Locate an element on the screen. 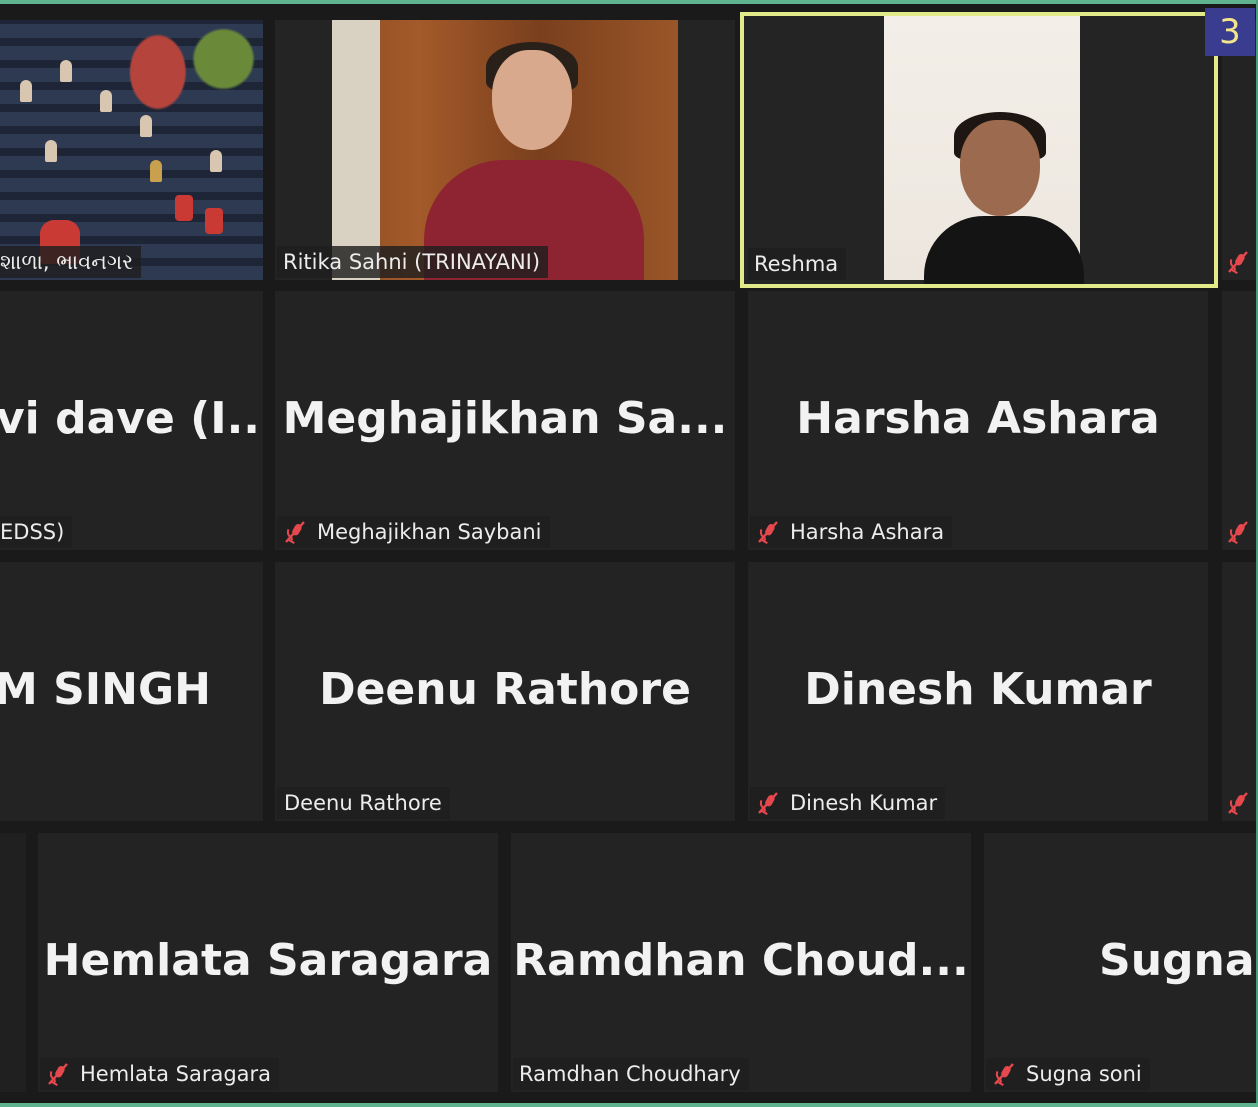 The width and height of the screenshot is (1258, 1107). participant-name-text: શાળા, ભાવનગર is located at coordinates (67, 262).